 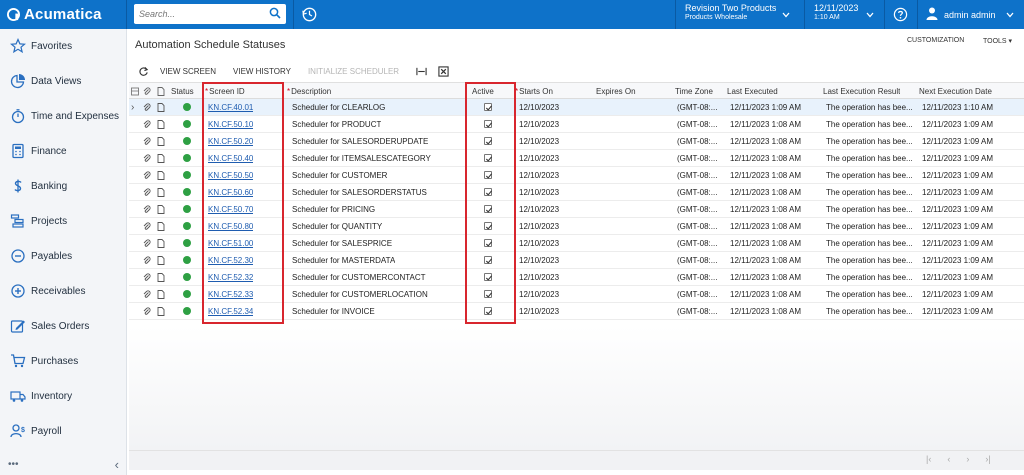 What do you see at coordinates (182, 91) in the screenshot?
I see `column-header-status: Status` at bounding box center [182, 91].